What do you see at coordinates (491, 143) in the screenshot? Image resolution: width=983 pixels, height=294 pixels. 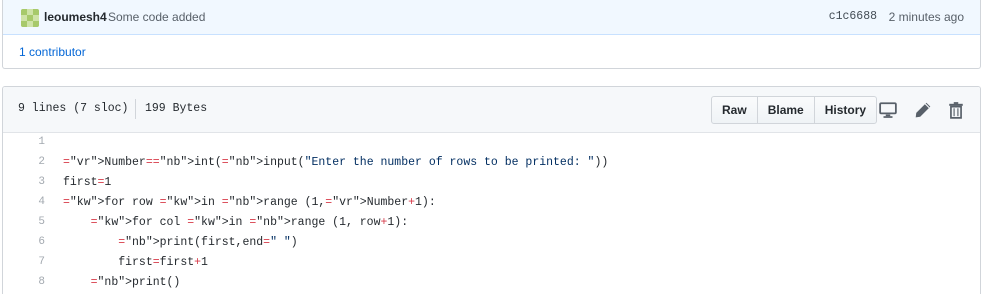 I see `code-line: 1` at bounding box center [491, 143].